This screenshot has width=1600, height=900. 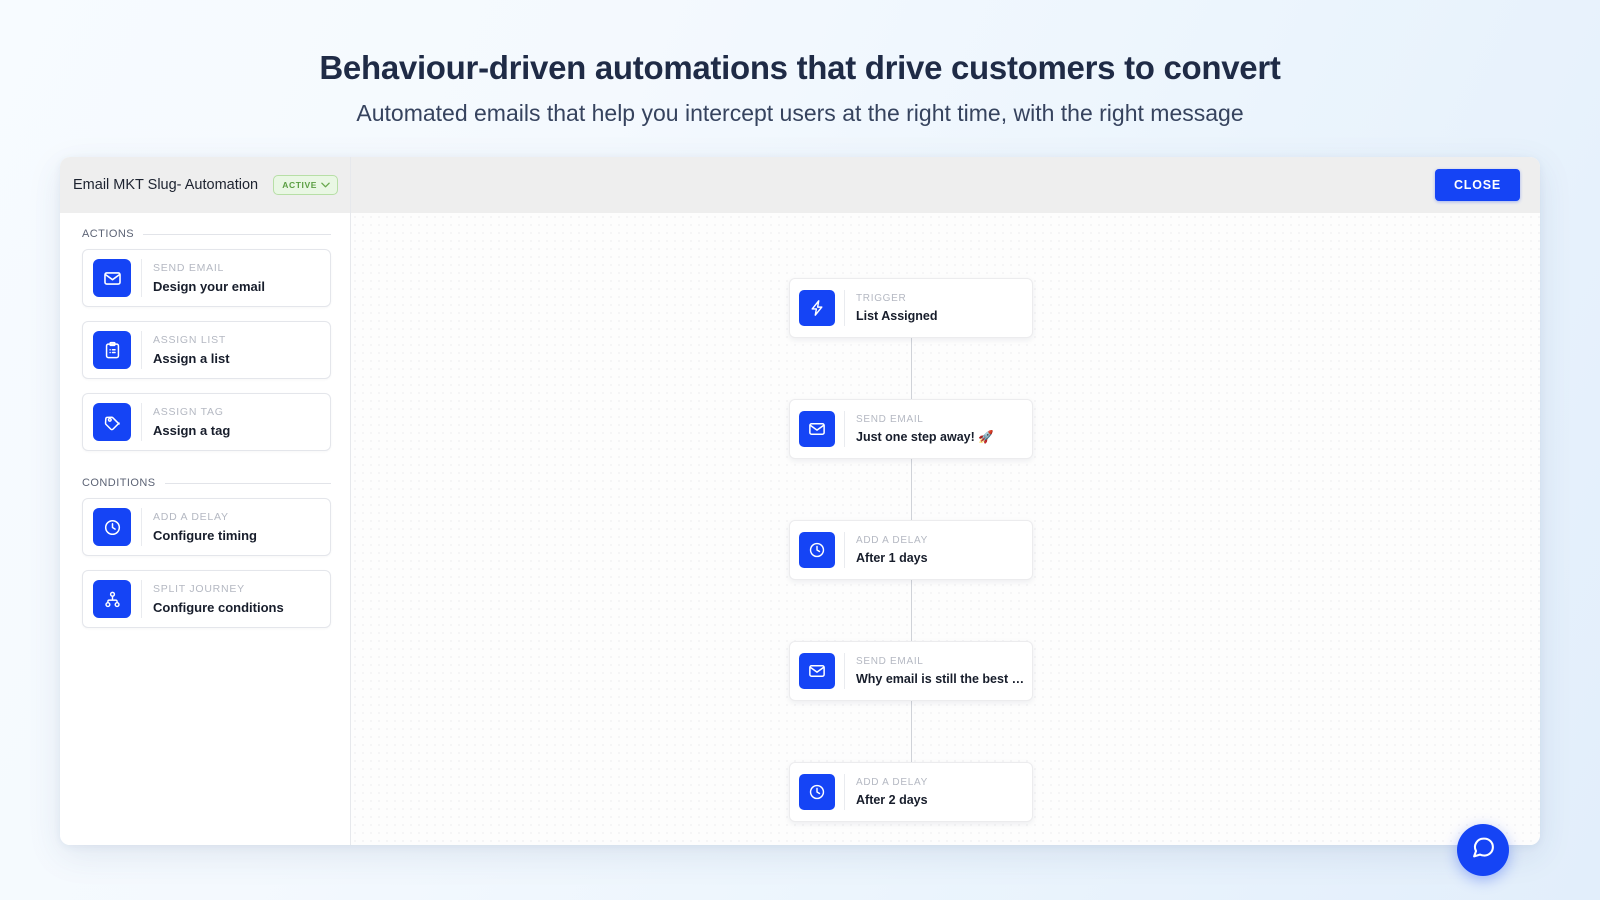 What do you see at coordinates (1477, 185) in the screenshot?
I see `close-button: CLOSE` at bounding box center [1477, 185].